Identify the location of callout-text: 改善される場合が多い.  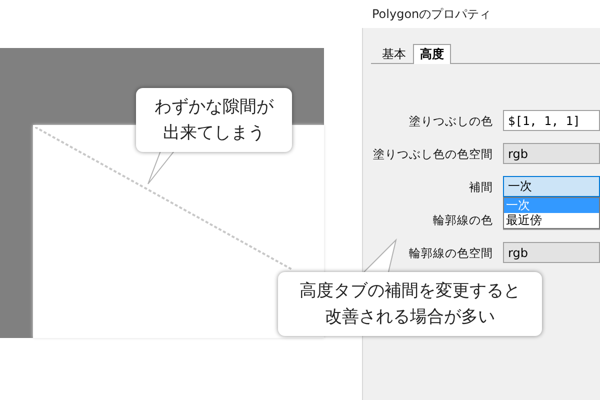
(410, 317).